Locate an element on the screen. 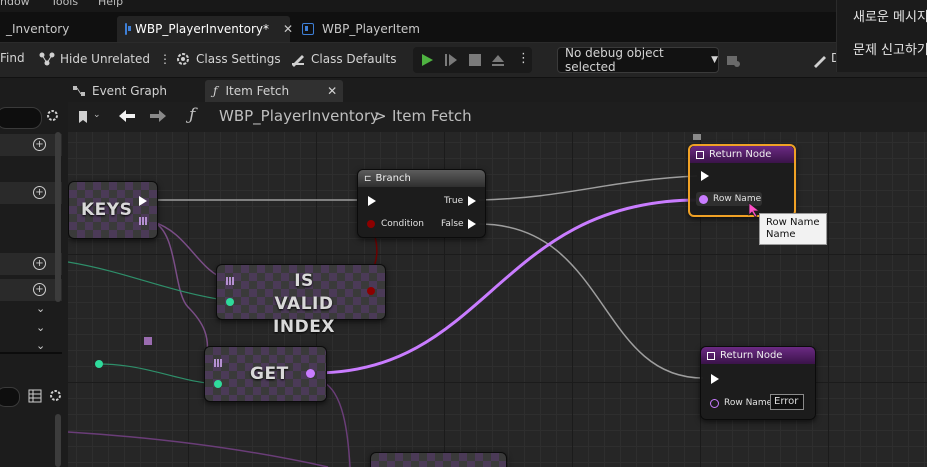 This screenshot has width=927, height=467. graph-tab-bar: Event Graph ƒ Item Fetch ✕ is located at coordinates (463, 90).